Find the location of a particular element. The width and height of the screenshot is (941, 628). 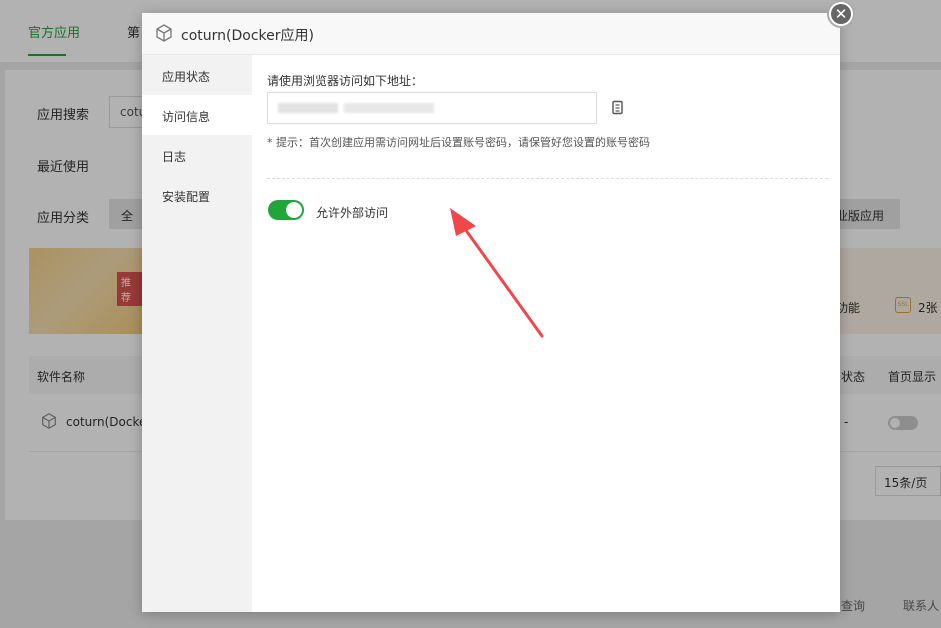

sidebar-item-label: 日志 is located at coordinates (174, 157).